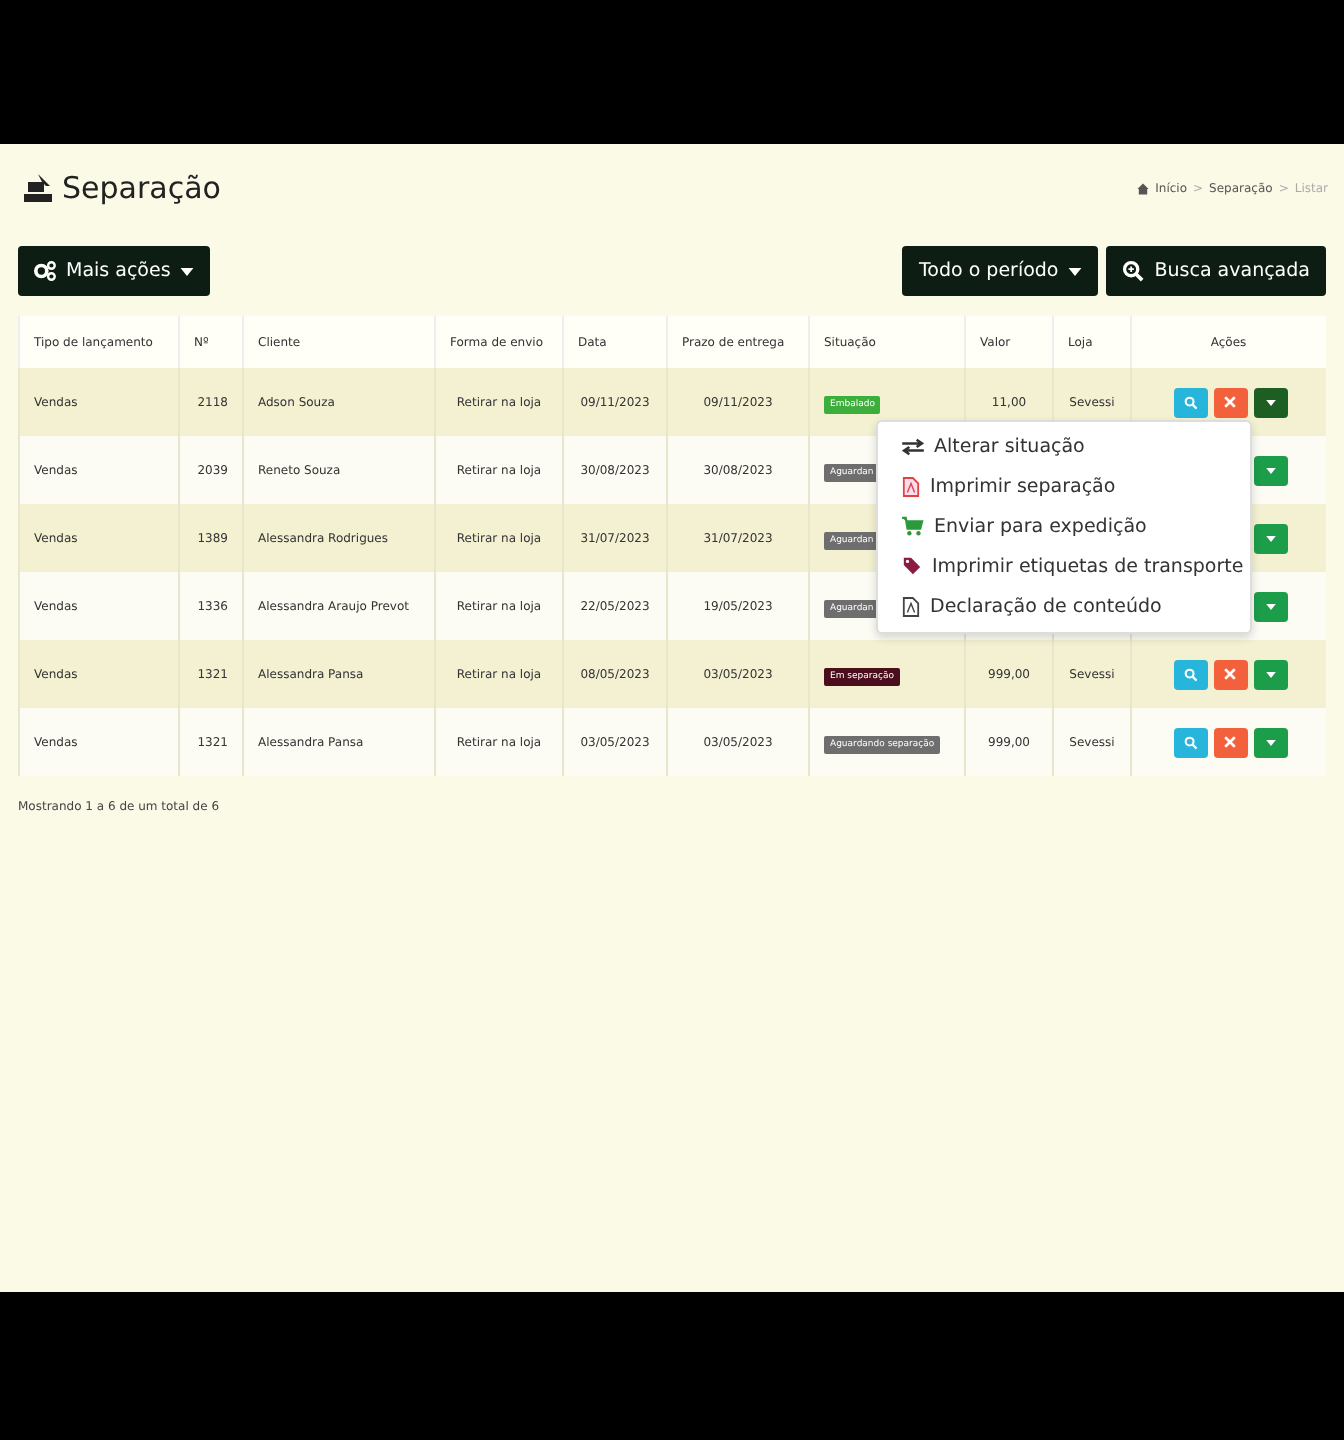  What do you see at coordinates (1216, 271) in the screenshot?
I see `advanced-search-button: Busca avançada` at bounding box center [1216, 271].